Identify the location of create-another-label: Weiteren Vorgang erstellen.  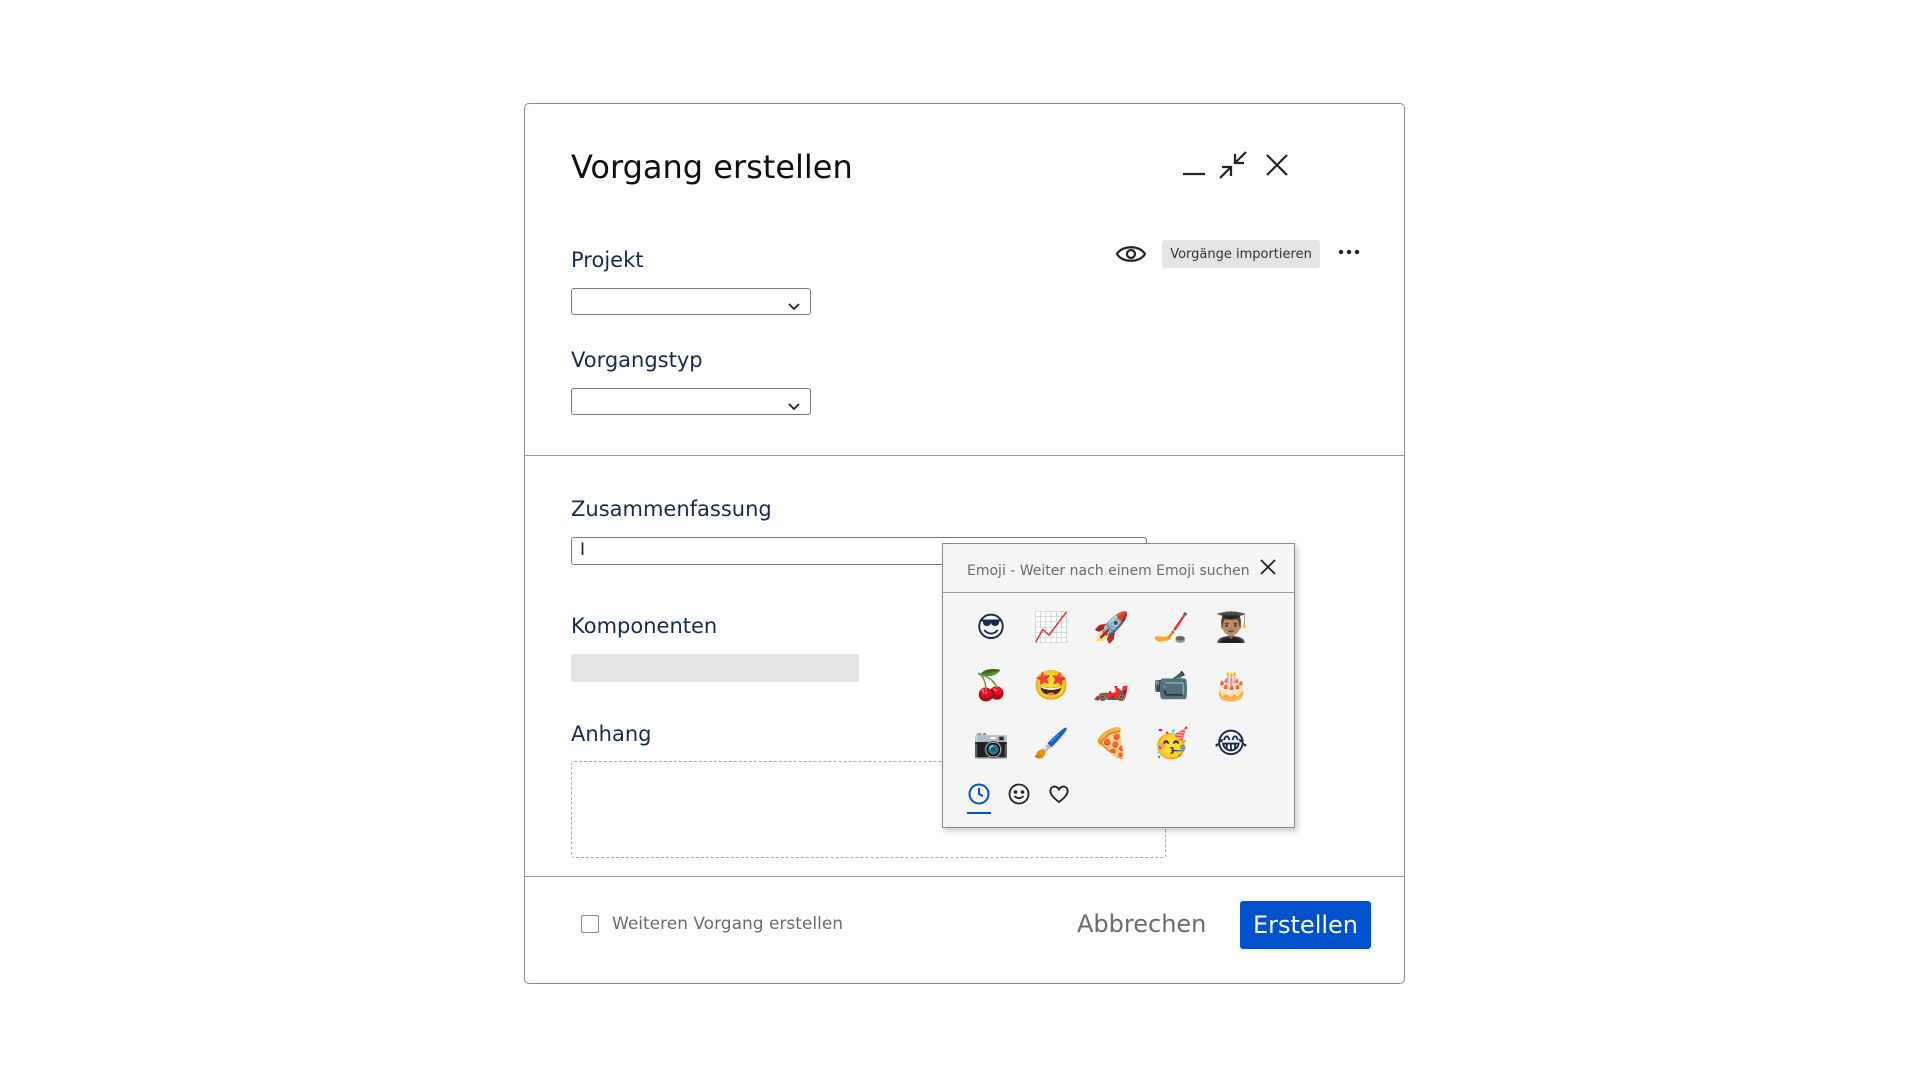
(728, 924).